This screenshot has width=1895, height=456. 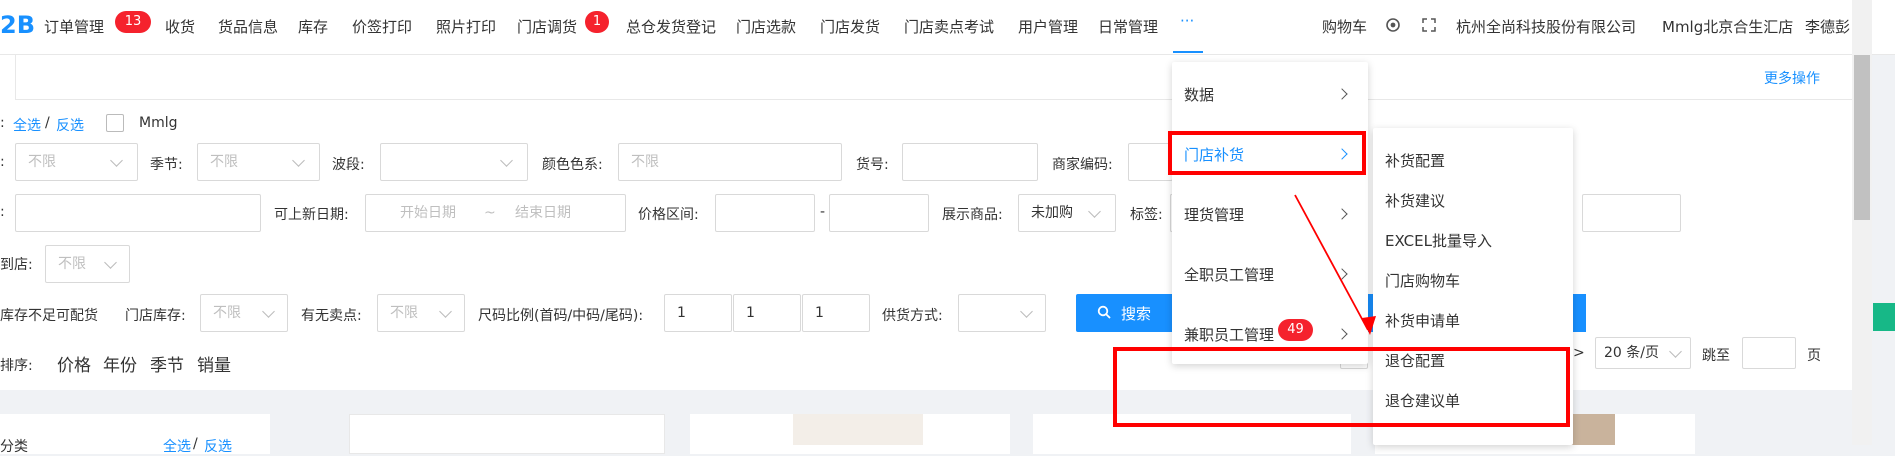 I want to click on season-select: 不限, so click(x=258, y=162).